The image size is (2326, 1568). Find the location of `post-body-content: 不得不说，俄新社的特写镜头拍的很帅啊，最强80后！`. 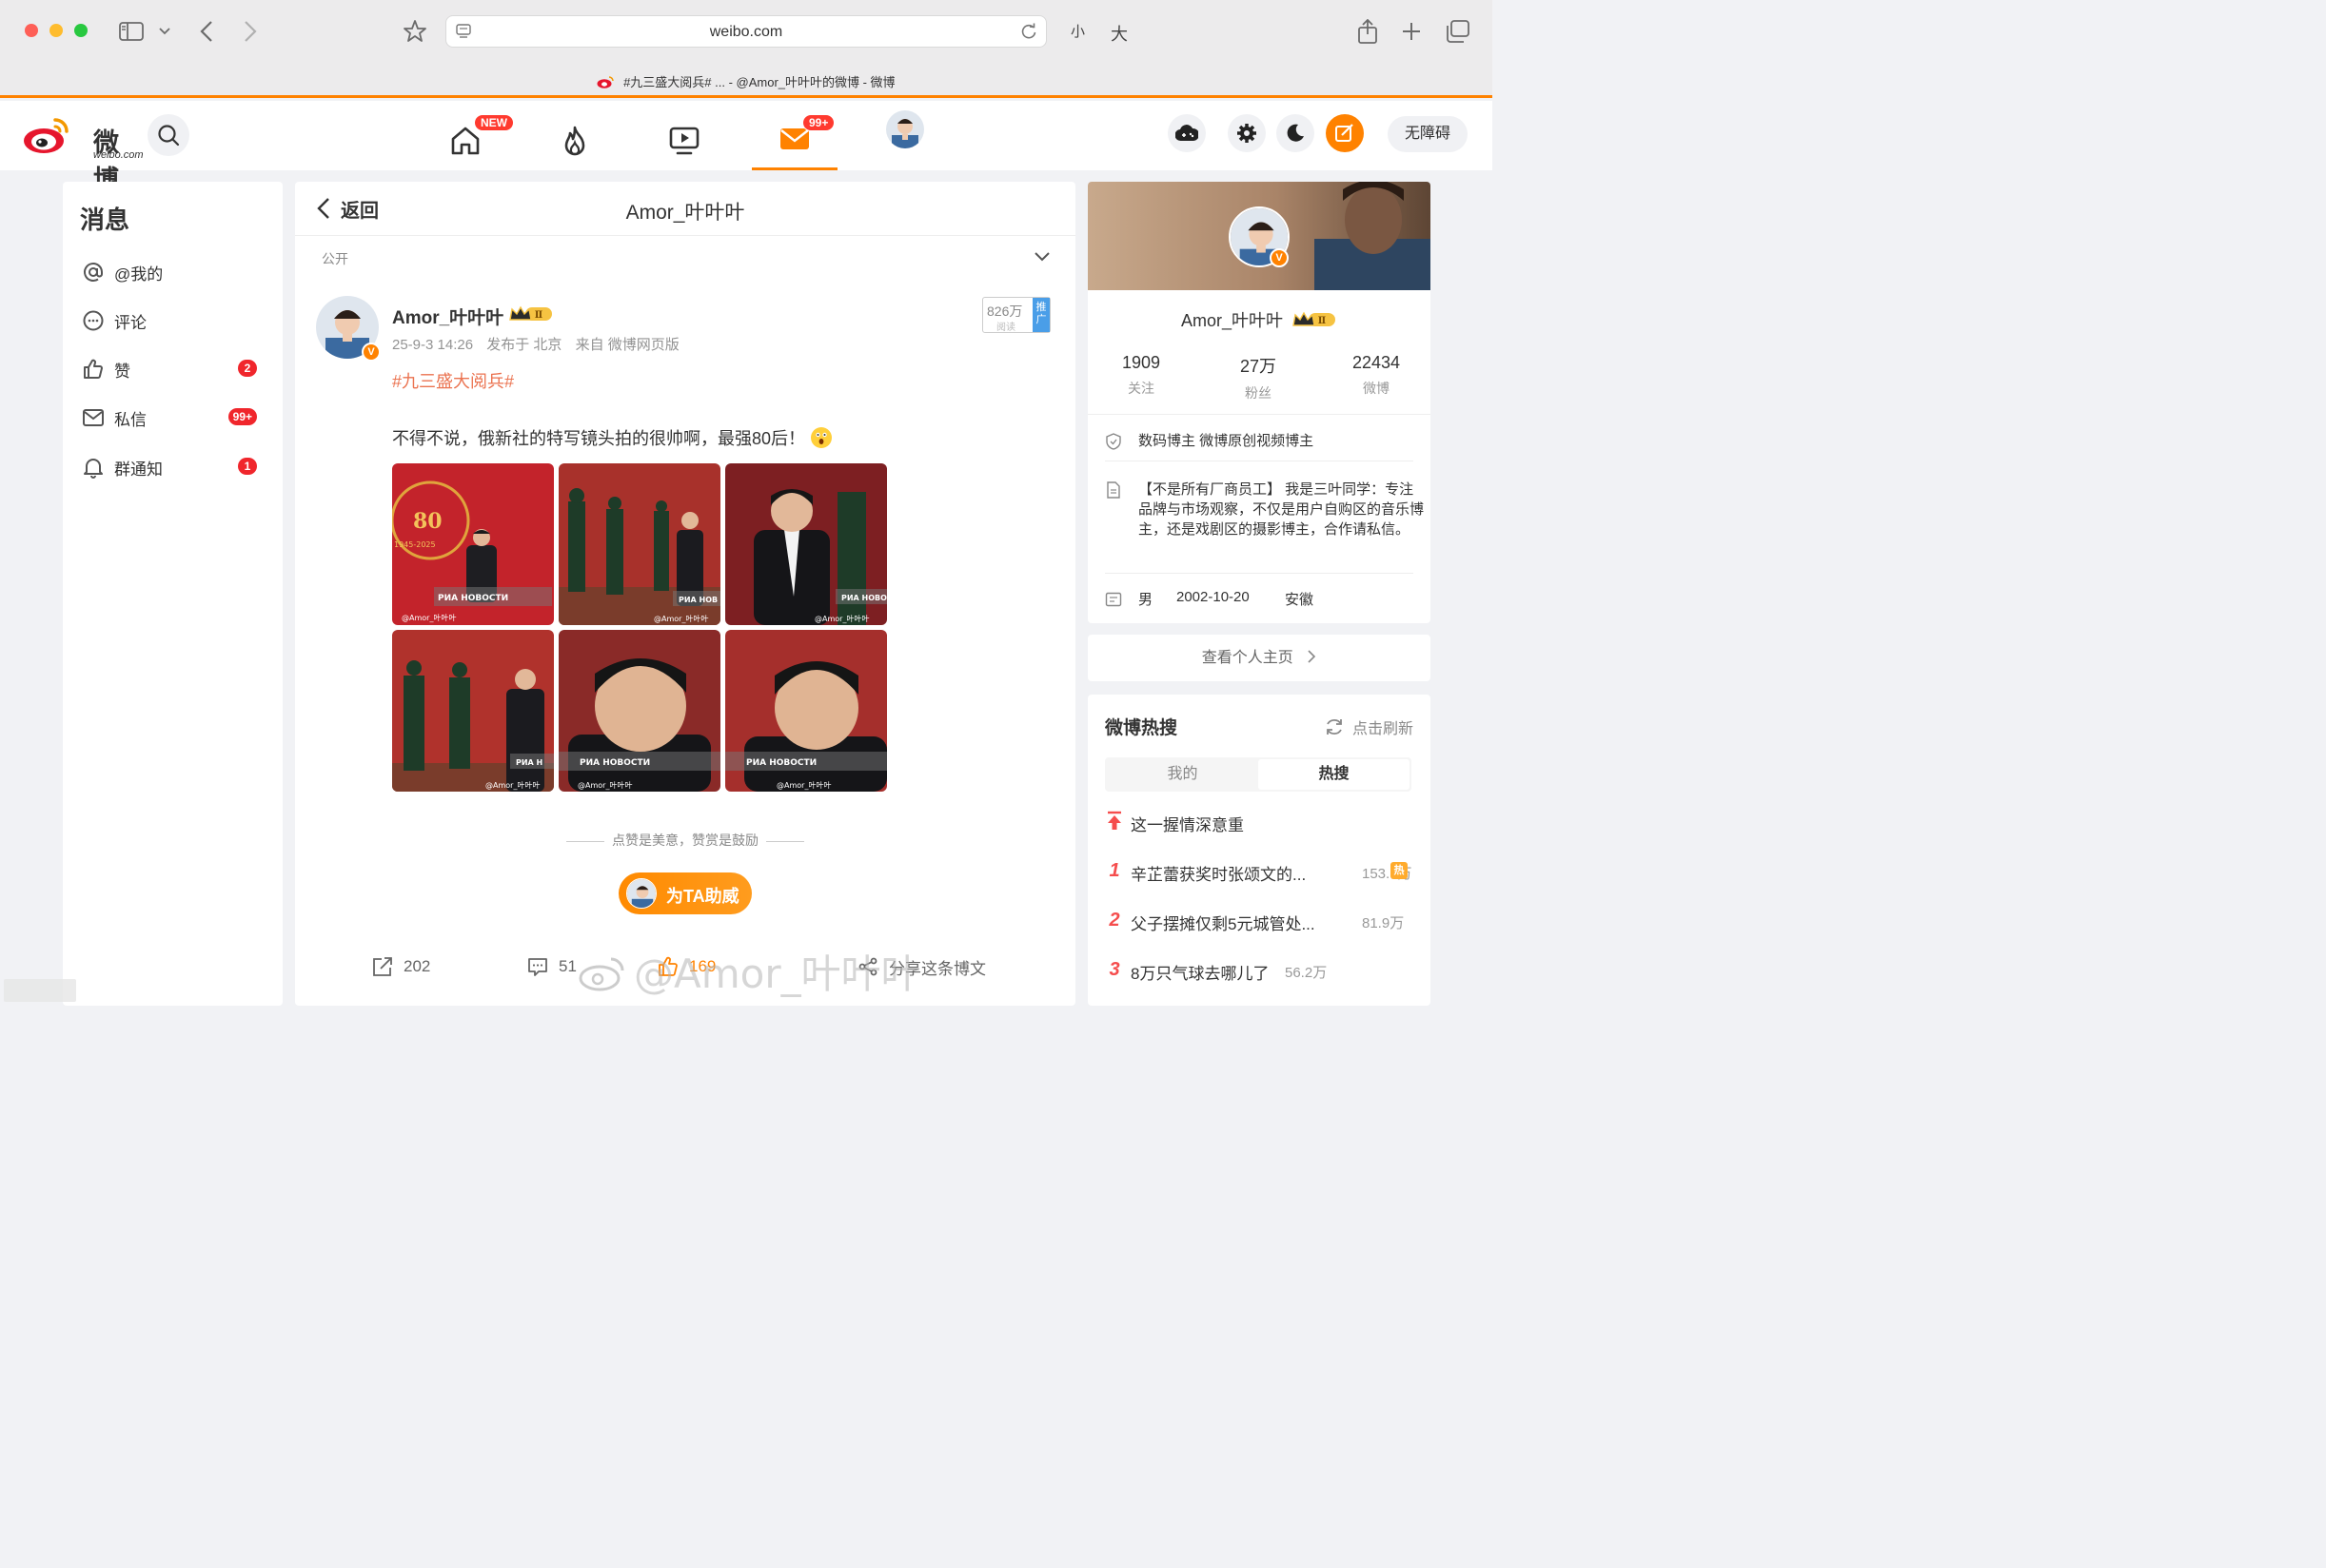

post-body-content: 不得不说，俄新社的特写镜头拍的很帅啊，最强80后！ is located at coordinates (599, 438).